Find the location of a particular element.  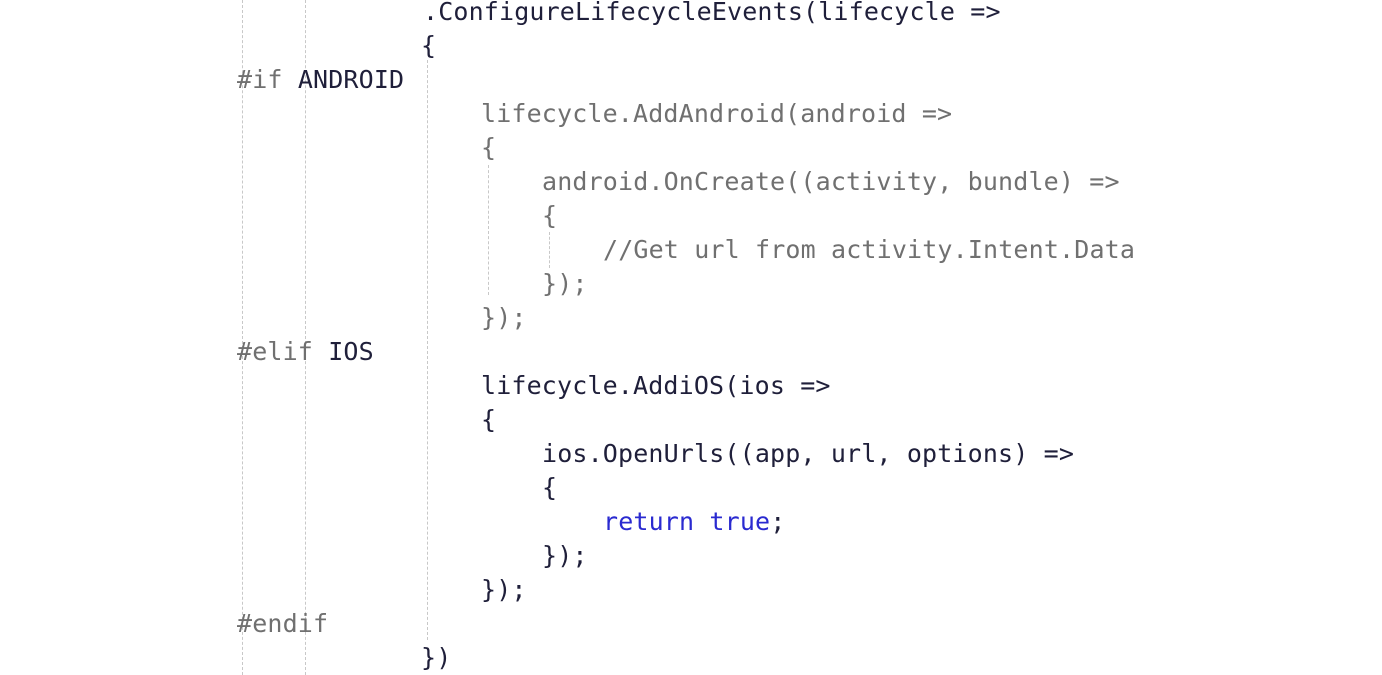

directive-token: #endif is located at coordinates (283, 623).